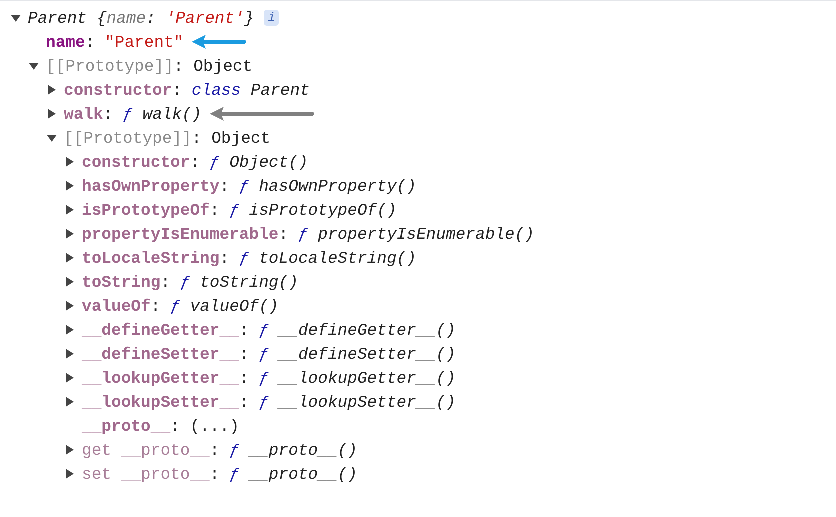 Image resolution: width=836 pixels, height=517 pixels. I want to click on property-value: ƒ propertyIsEnumerable(), so click(416, 234).